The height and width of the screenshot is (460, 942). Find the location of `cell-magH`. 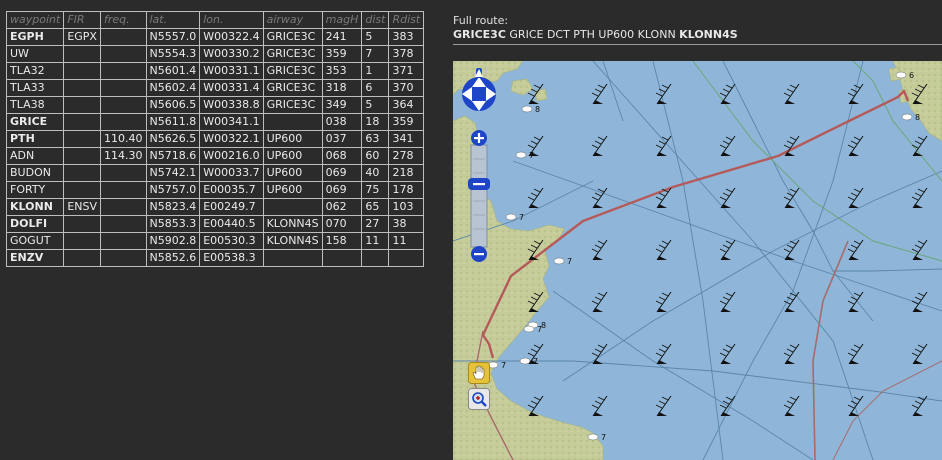

cell-magH is located at coordinates (342, 258).